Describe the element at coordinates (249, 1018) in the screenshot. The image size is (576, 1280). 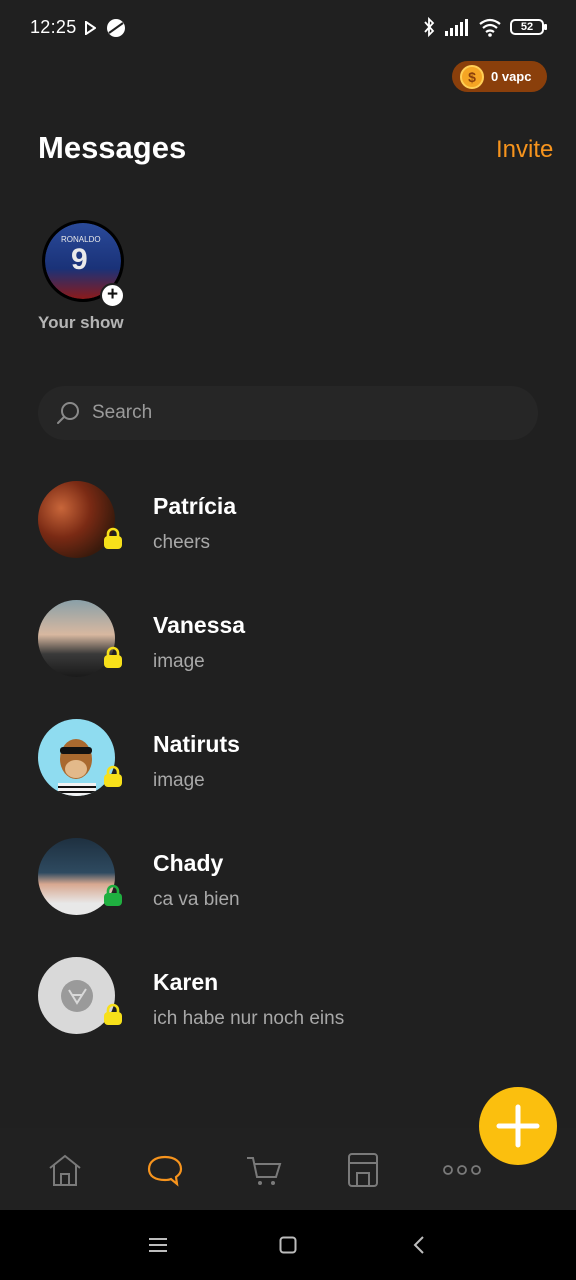
I see `conversation-preview: ich habe nur noch eins` at that location.